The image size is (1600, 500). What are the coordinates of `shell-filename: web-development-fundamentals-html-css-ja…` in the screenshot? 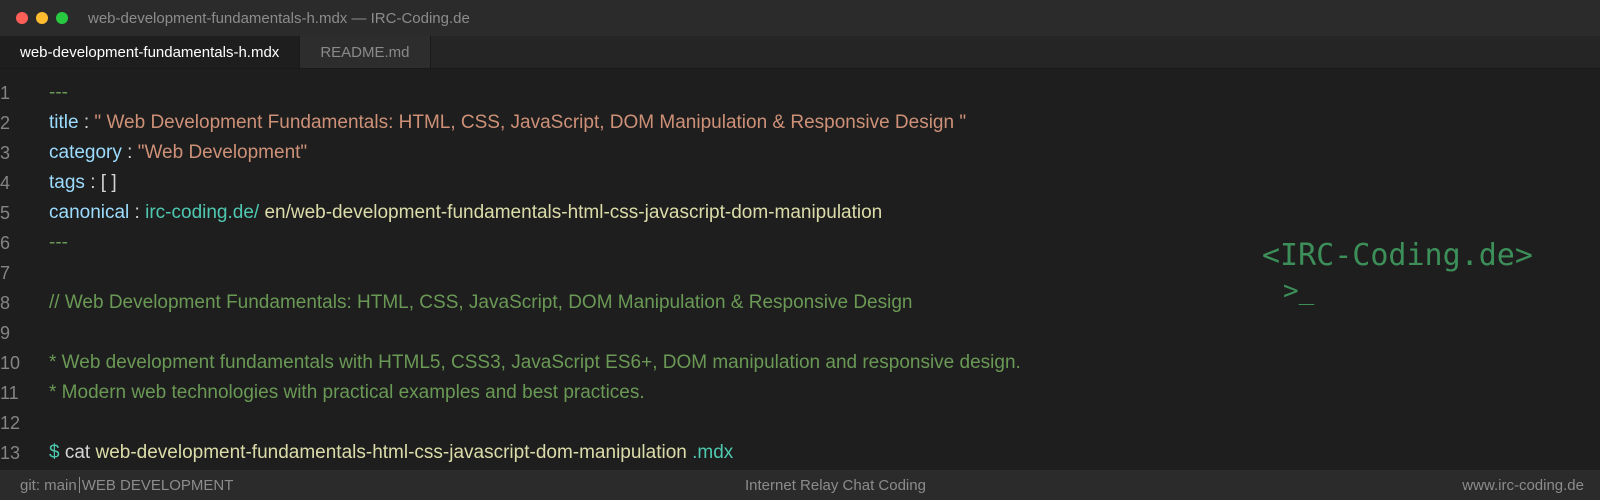 It's located at (391, 452).